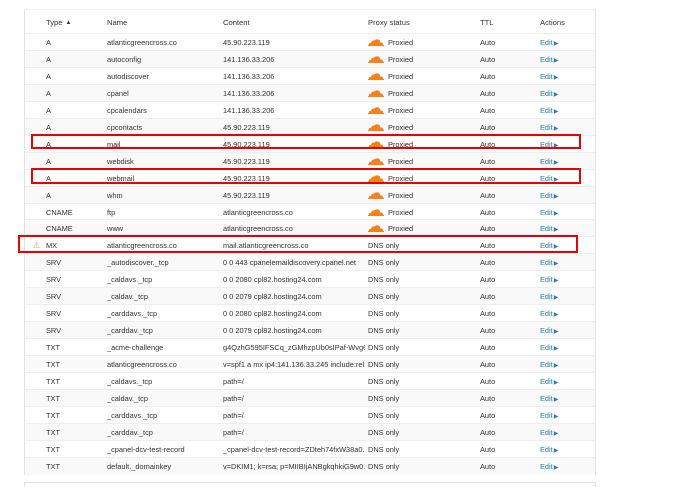 Image resolution: width=690 pixels, height=487 pixels. Describe the element at coordinates (258, 229) in the screenshot. I see `record-content: atlanticgreencross.co` at that location.